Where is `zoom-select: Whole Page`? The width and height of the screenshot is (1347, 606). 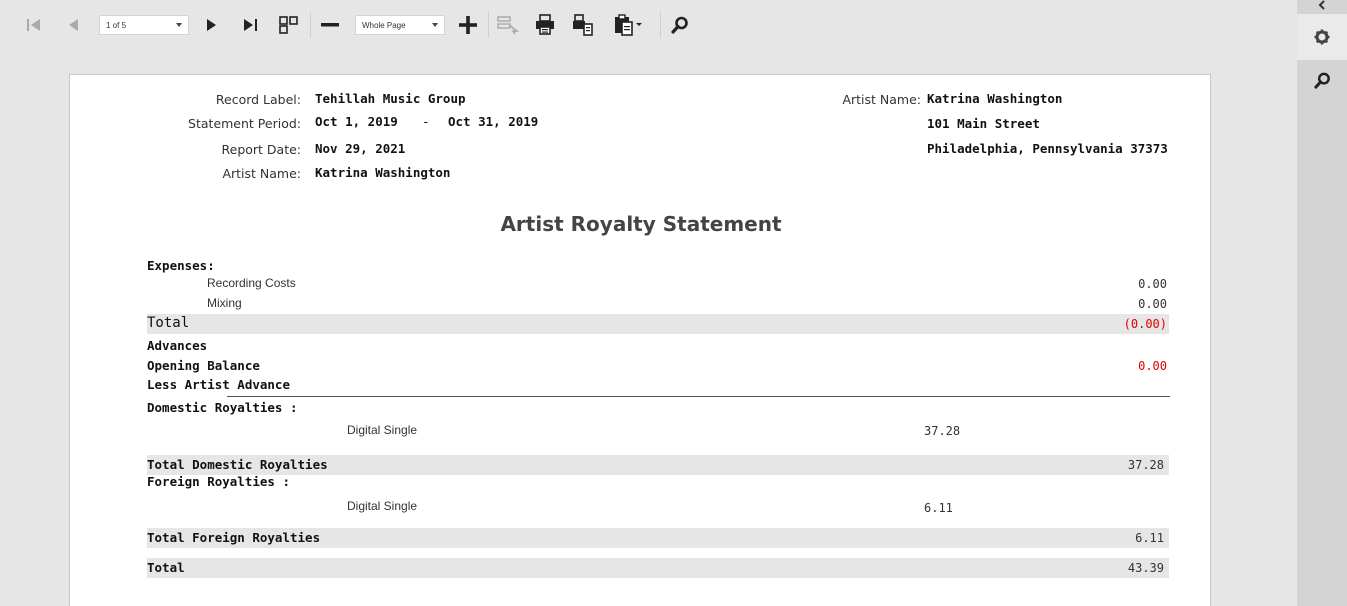 zoom-select: Whole Page is located at coordinates (400, 25).